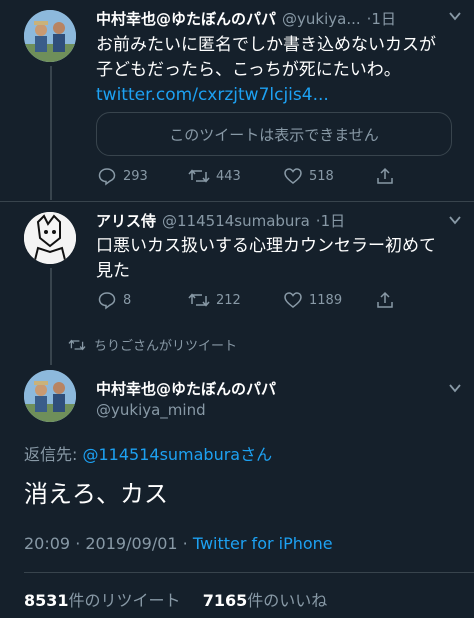 The image size is (474, 618). I want to click on tweet2-retweet-count: 212, so click(228, 300).